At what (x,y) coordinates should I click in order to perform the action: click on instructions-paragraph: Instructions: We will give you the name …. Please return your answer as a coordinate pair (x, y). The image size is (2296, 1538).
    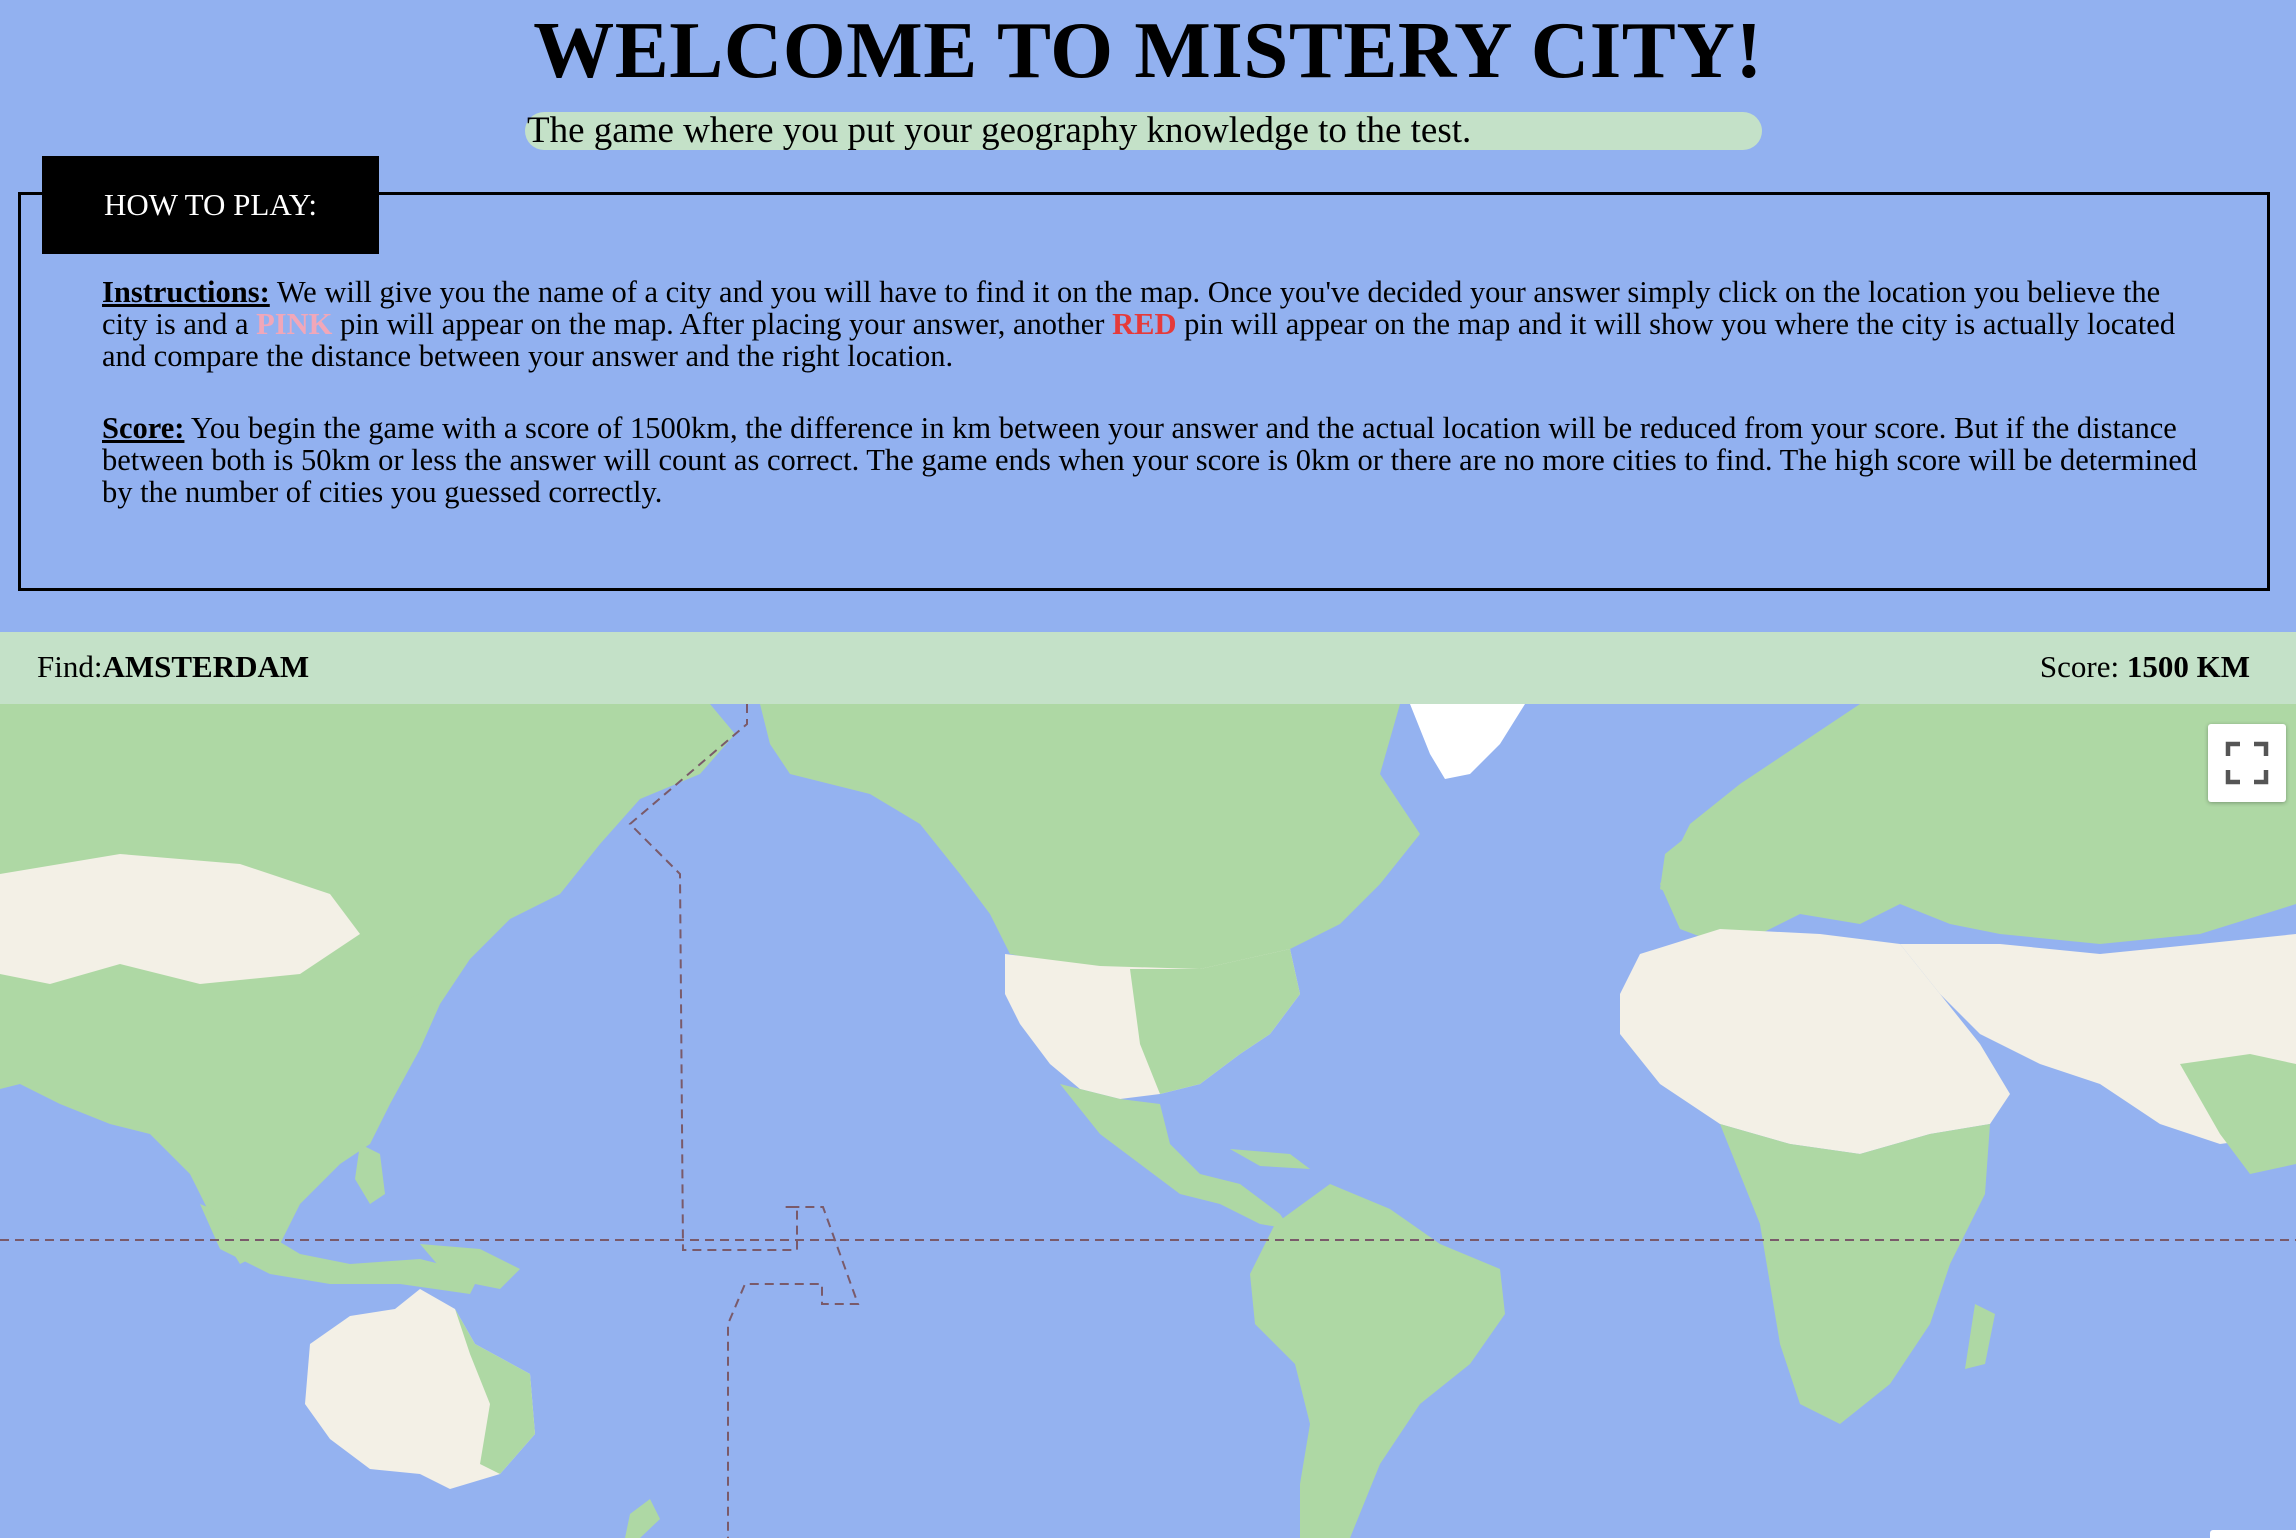
    Looking at the image, I should click on (1152, 324).